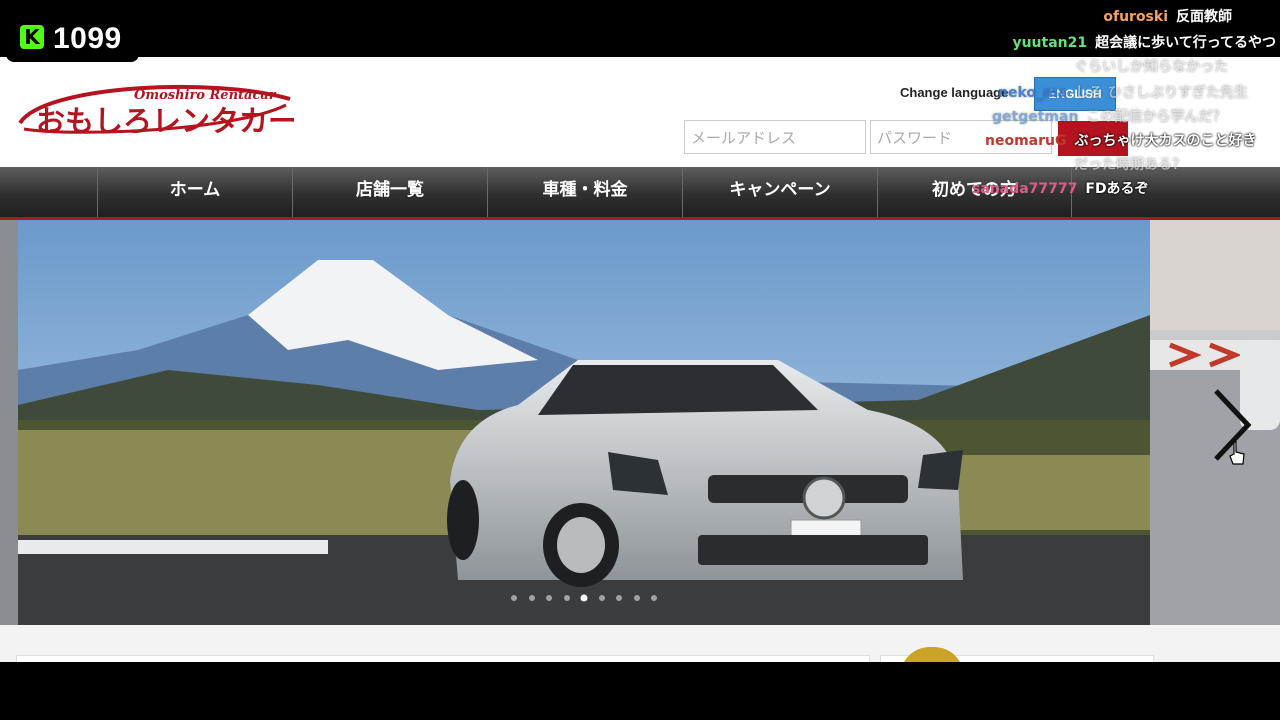 The height and width of the screenshot is (720, 1280). What do you see at coordinates (87, 38) in the screenshot?
I see `viewer-count: 1099` at bounding box center [87, 38].